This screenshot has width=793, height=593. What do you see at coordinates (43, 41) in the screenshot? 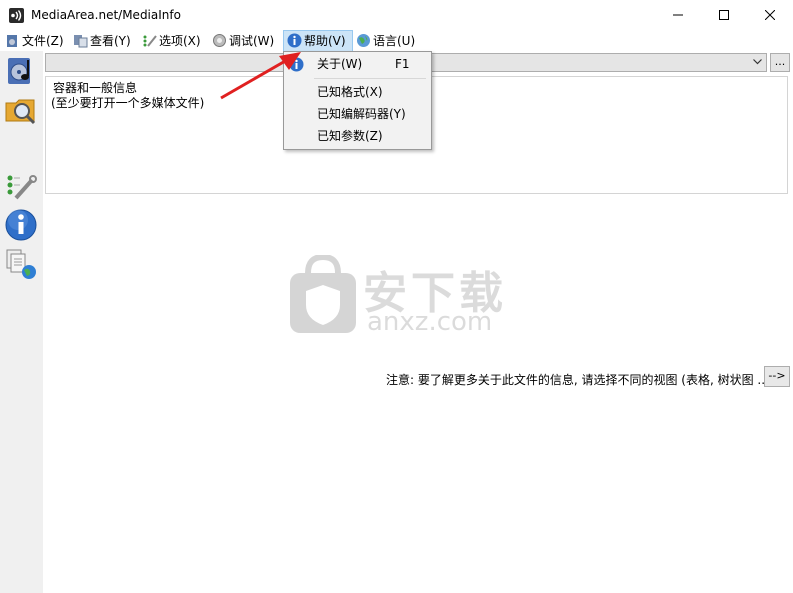
I see `menu-file-label: 文件(Z)` at bounding box center [43, 41].